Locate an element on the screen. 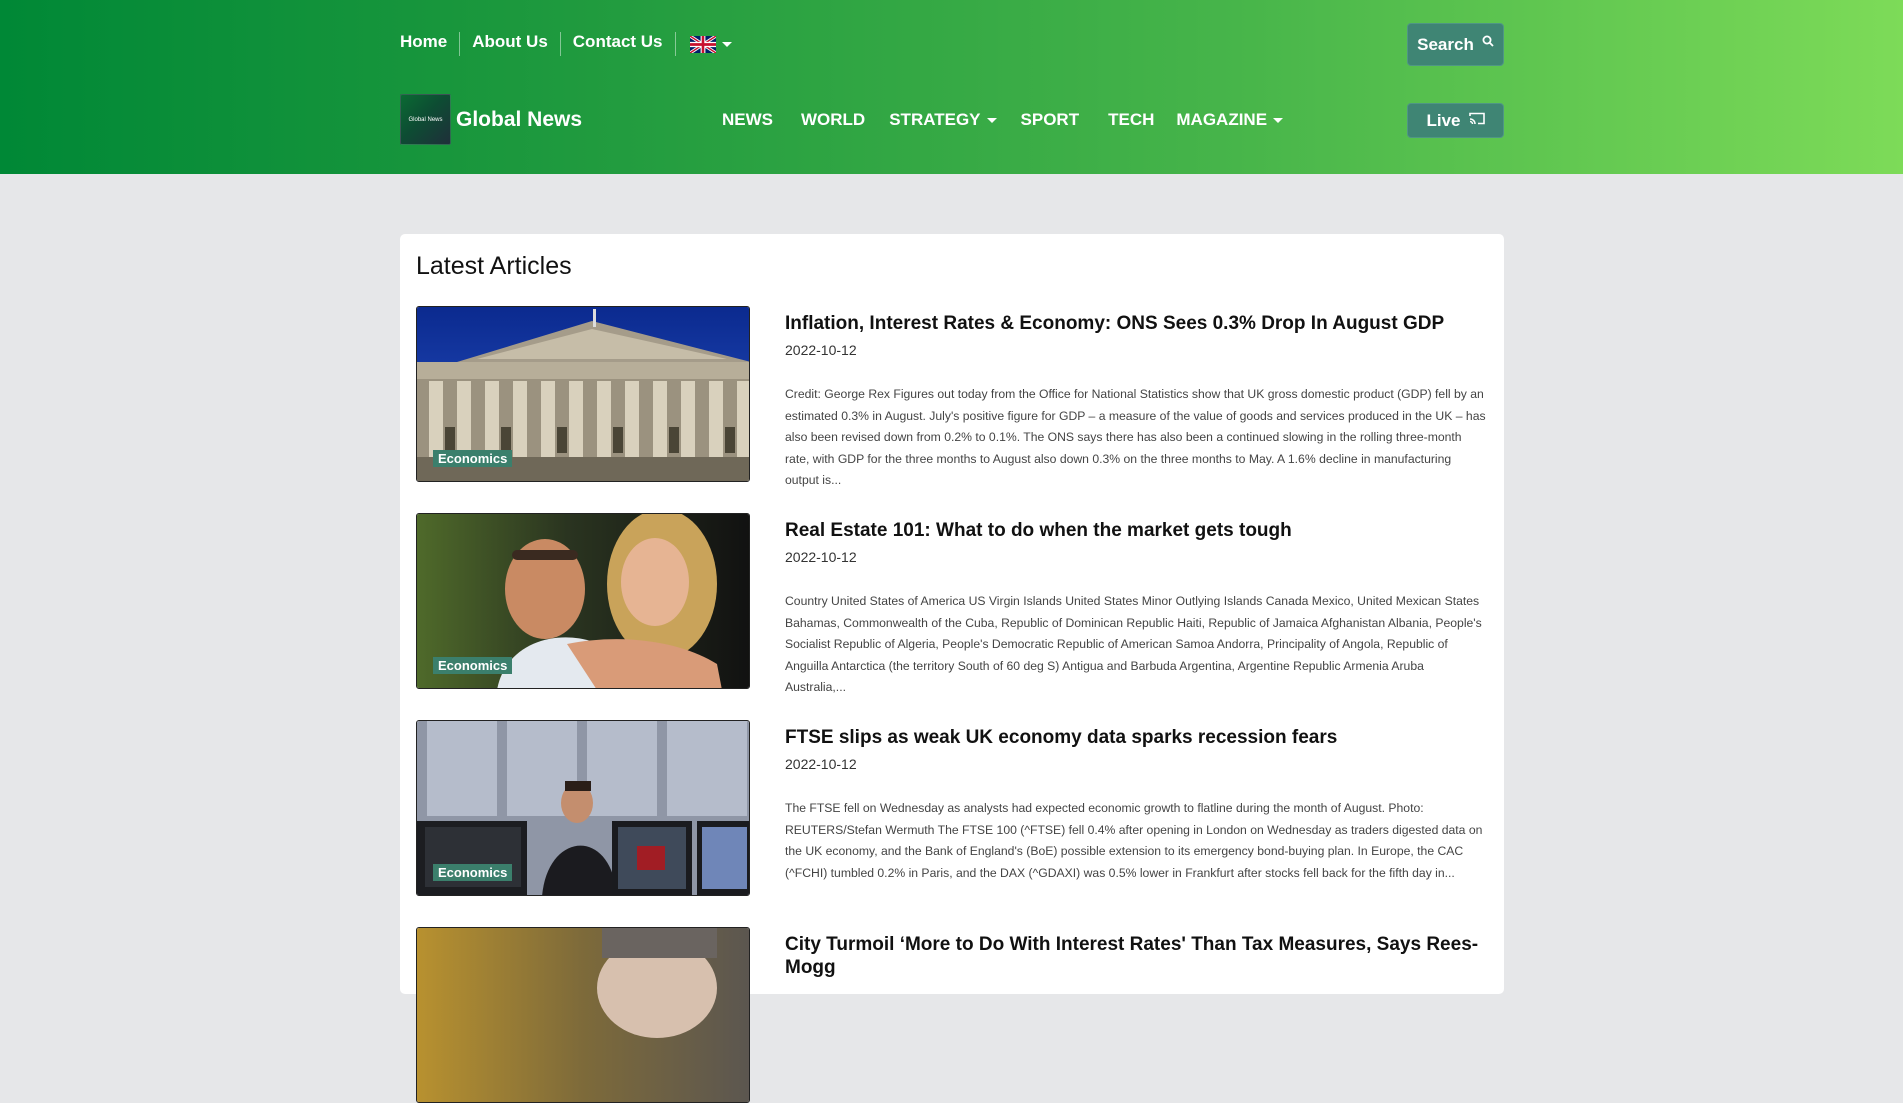  nav-world-label: WORLD is located at coordinates (833, 119).